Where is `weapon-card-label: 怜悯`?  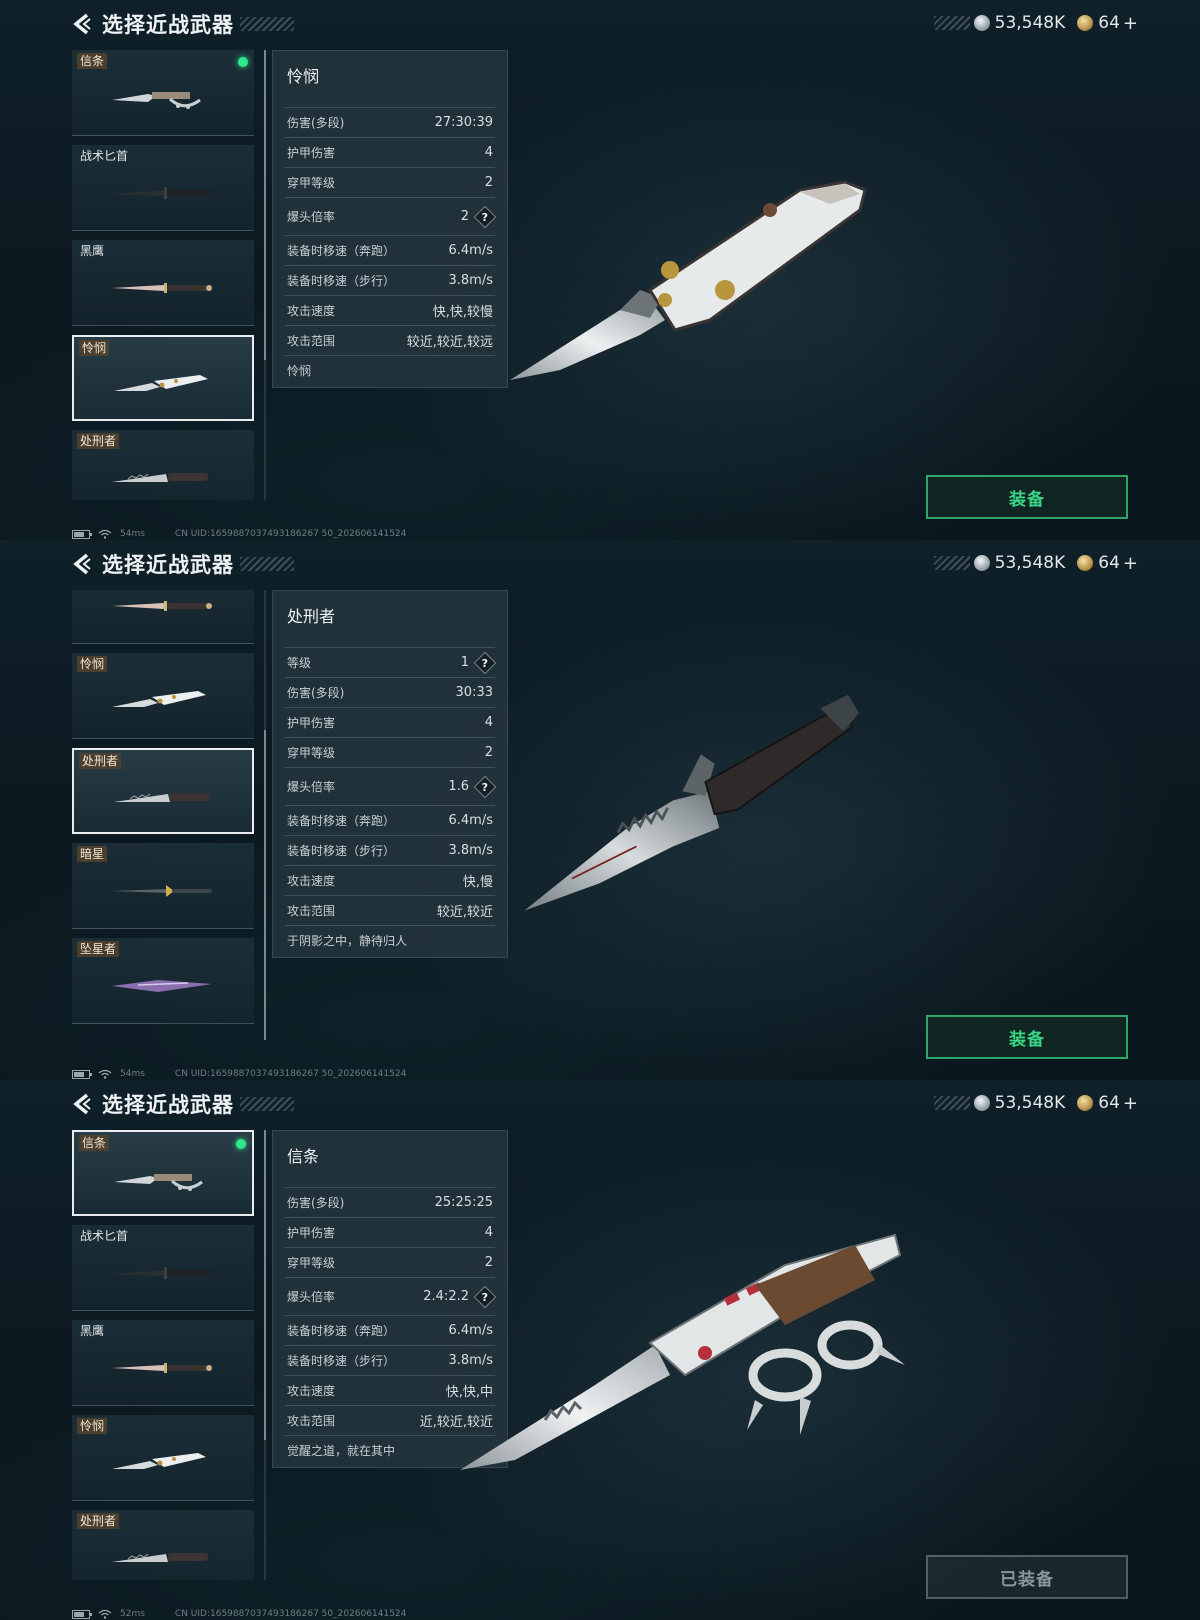
weapon-card-label: 怜悯 is located at coordinates (92, 1426).